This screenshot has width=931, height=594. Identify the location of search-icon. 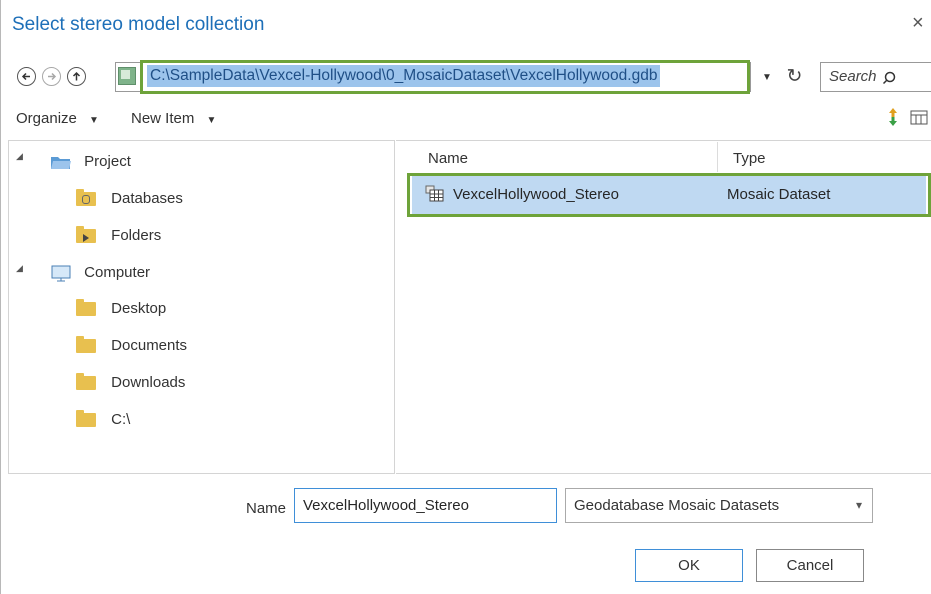
(889, 78).